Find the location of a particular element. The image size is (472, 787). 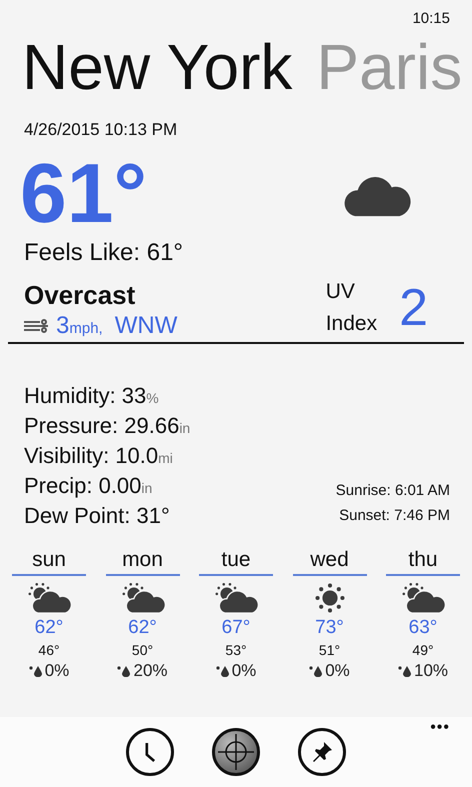

detail-row-text: Dew Point: 31° is located at coordinates (97, 516).